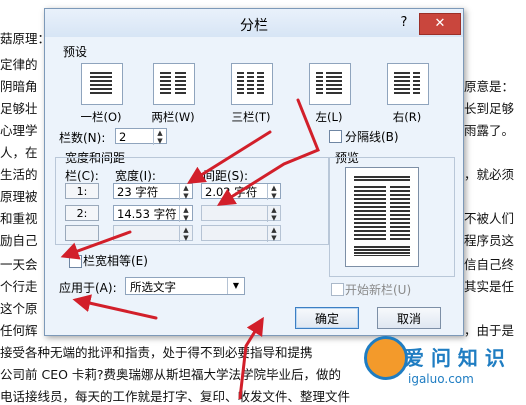 The height and width of the screenshot is (405, 526). What do you see at coordinates (19, 218) in the screenshot?
I see `doc-line: 和重视` at bounding box center [19, 218].